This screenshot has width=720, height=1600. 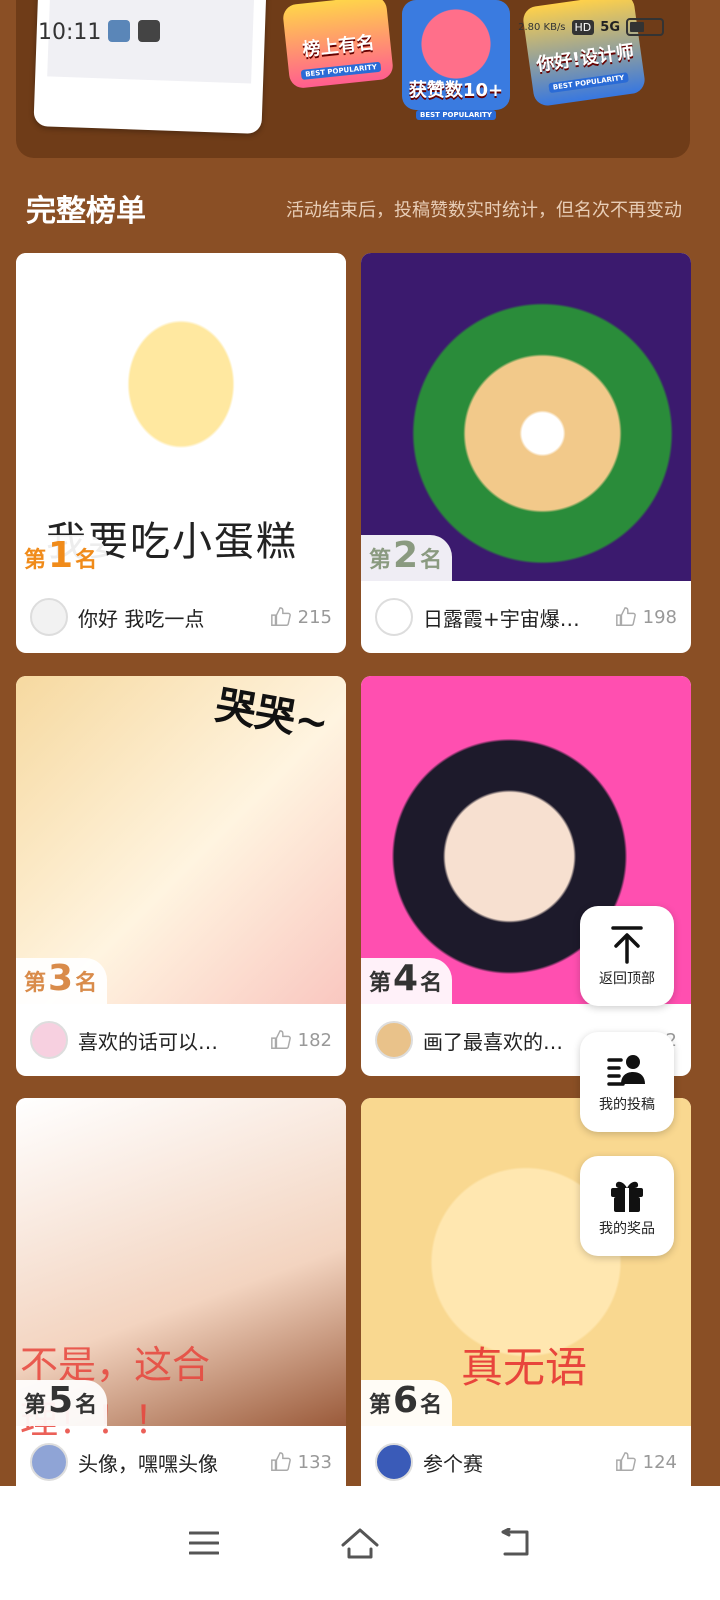 I want to click on card-meta: 喜欢的话可以… 182, so click(x=181, y=1040).